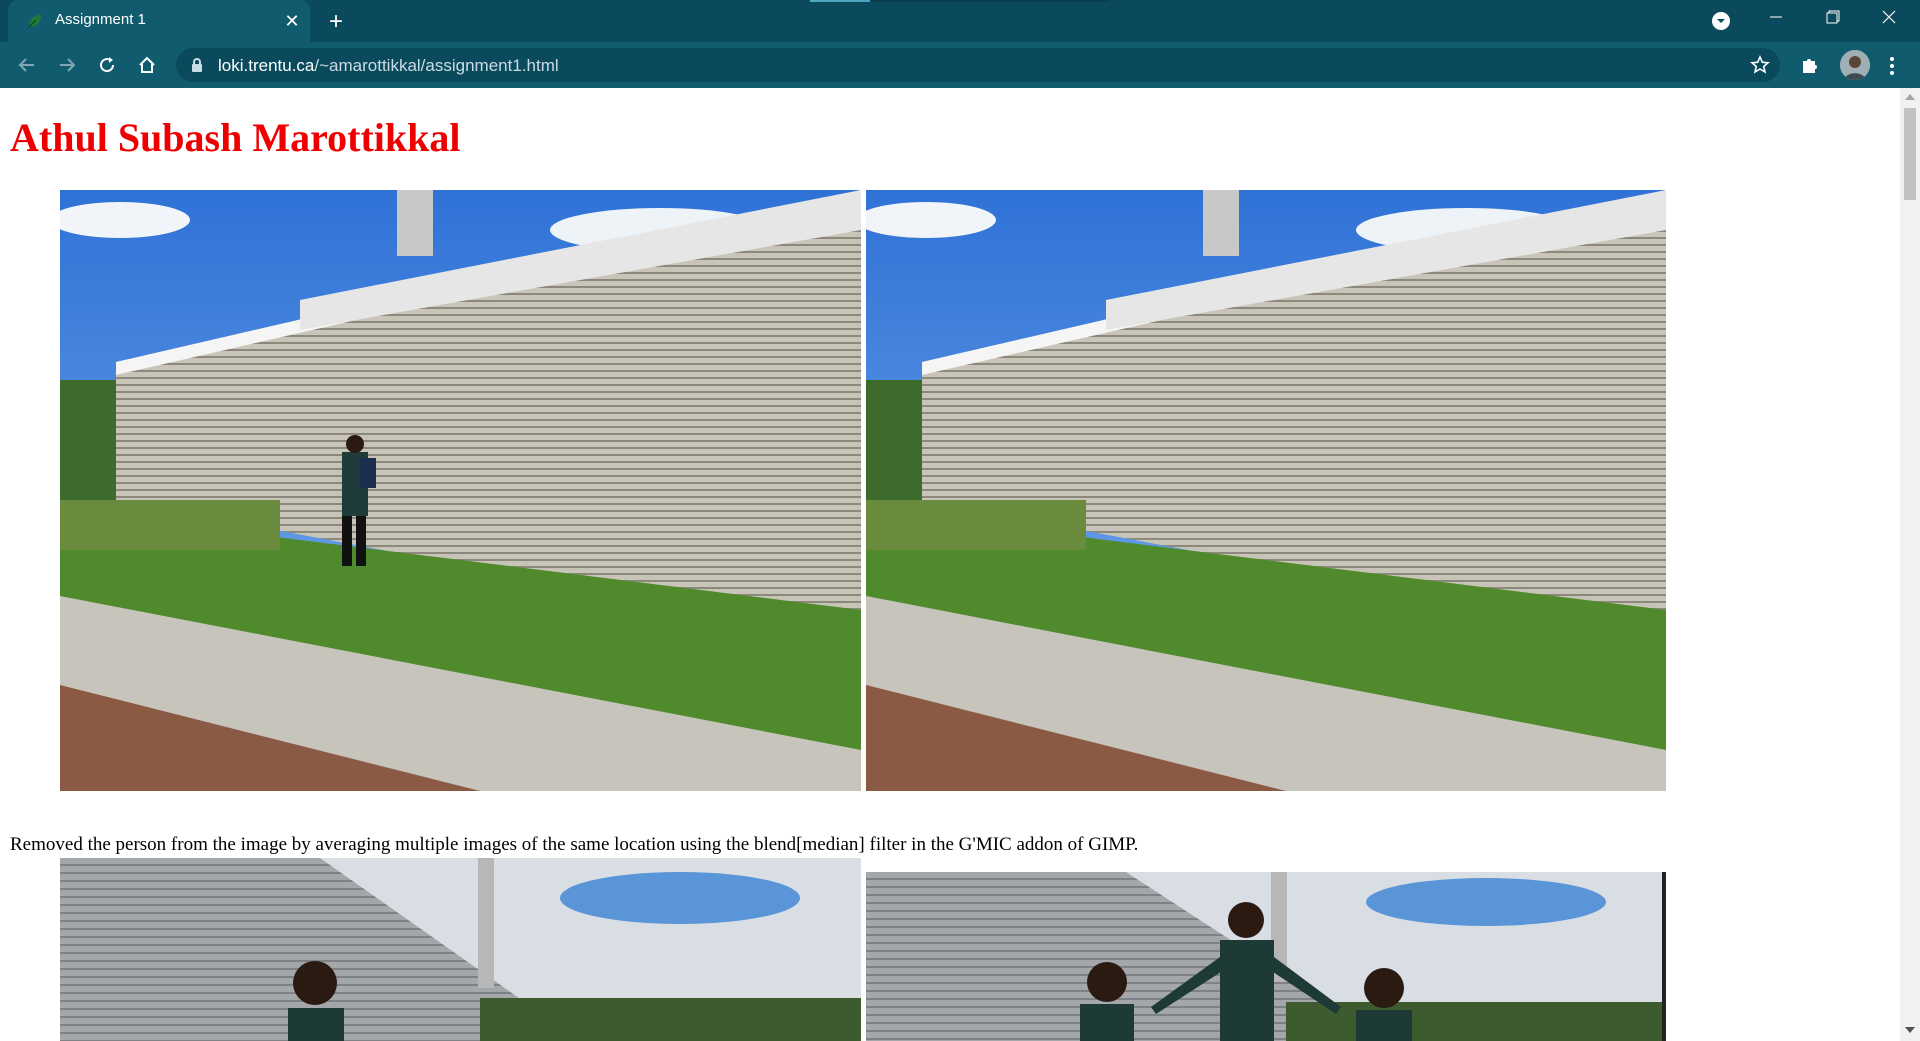 This screenshot has height=1041, width=1920. I want to click on scroll-up-arrow-icon, so click(1910, 97).